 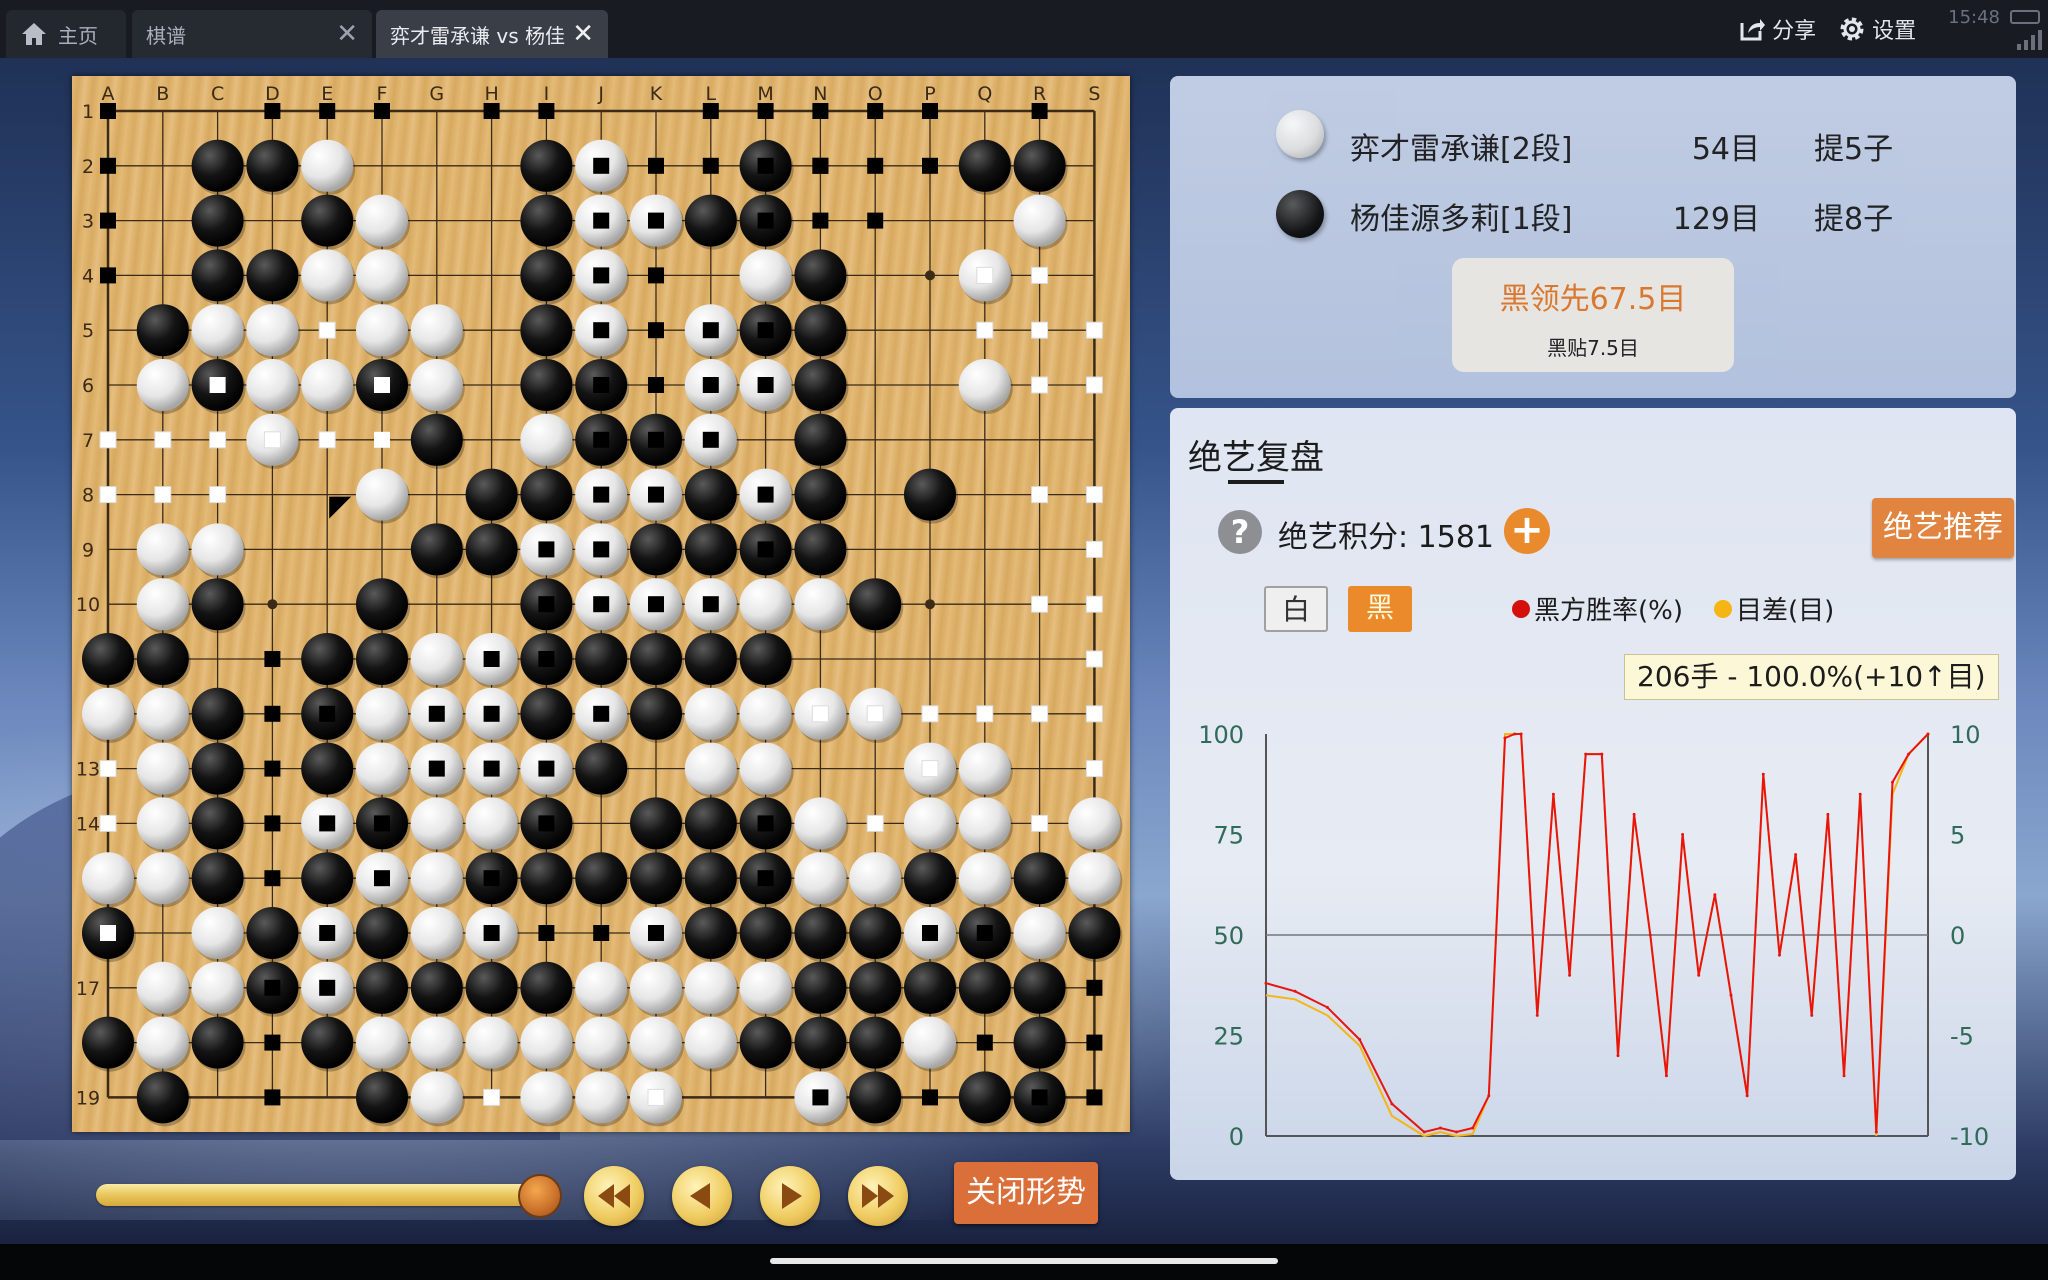 What do you see at coordinates (702, 1196) in the screenshot?
I see `step-backward-button` at bounding box center [702, 1196].